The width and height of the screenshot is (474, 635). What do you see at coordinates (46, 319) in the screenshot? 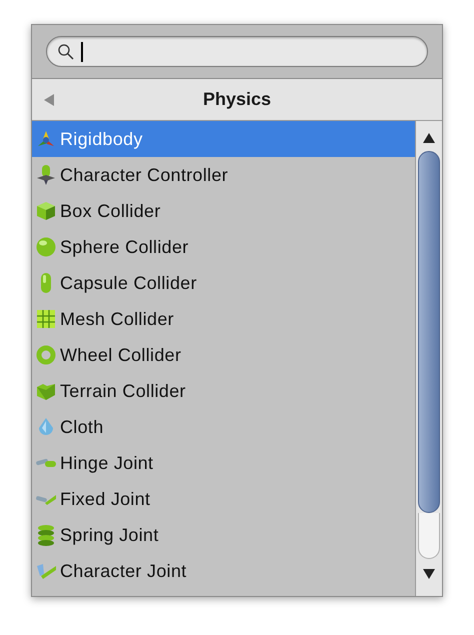
I see `grid-icon` at bounding box center [46, 319].